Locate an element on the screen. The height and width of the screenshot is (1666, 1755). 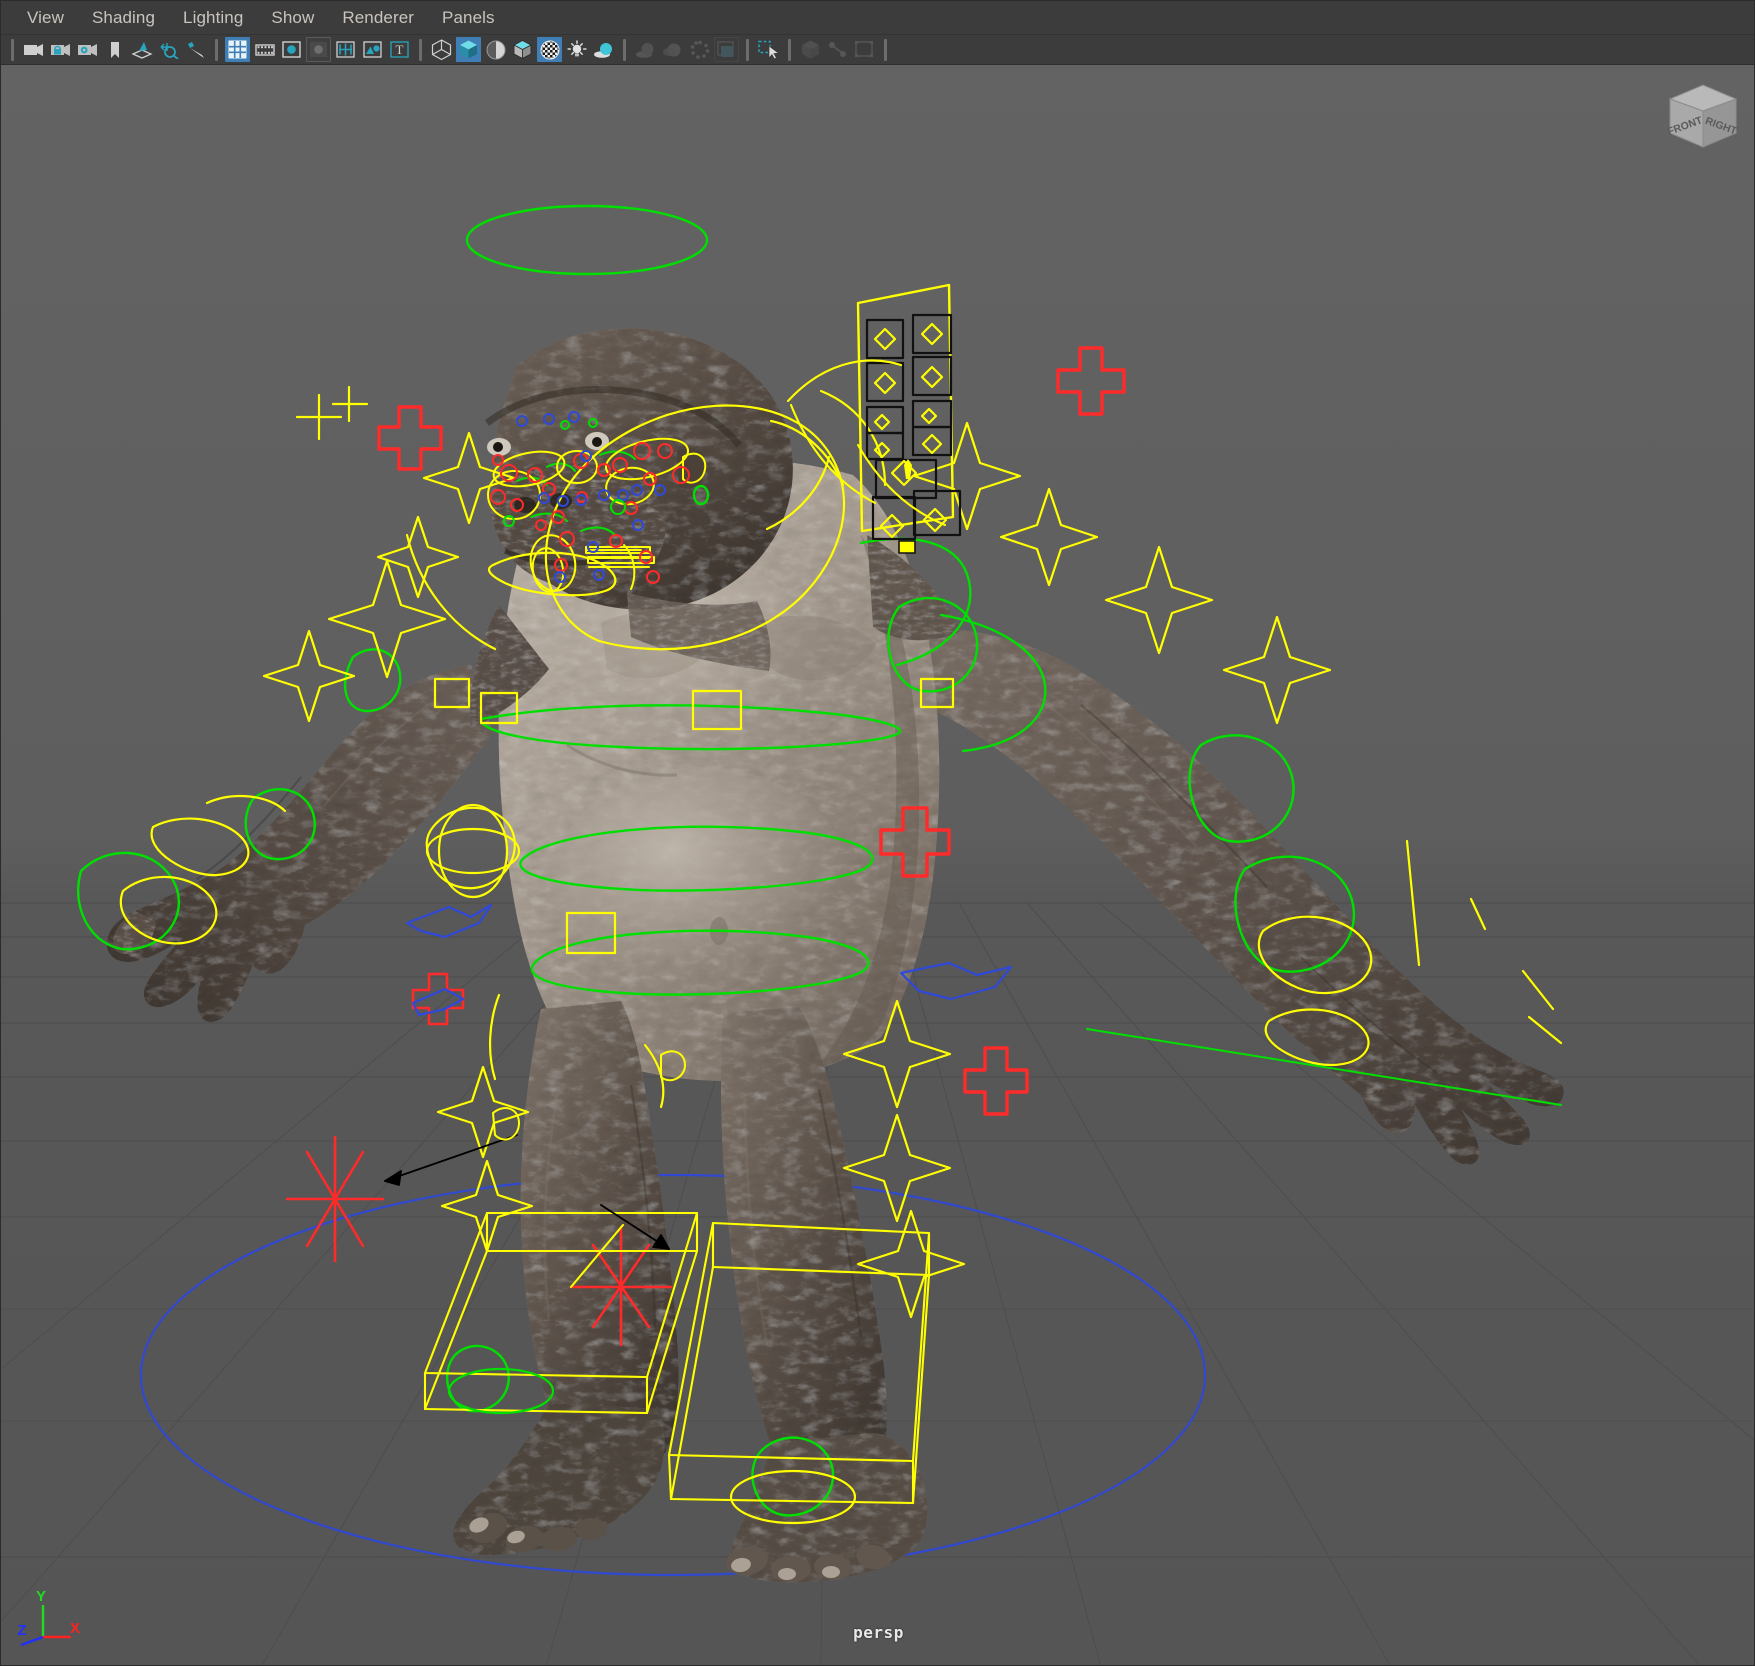
menu-renderer: Renderer is located at coordinates (378, 18).